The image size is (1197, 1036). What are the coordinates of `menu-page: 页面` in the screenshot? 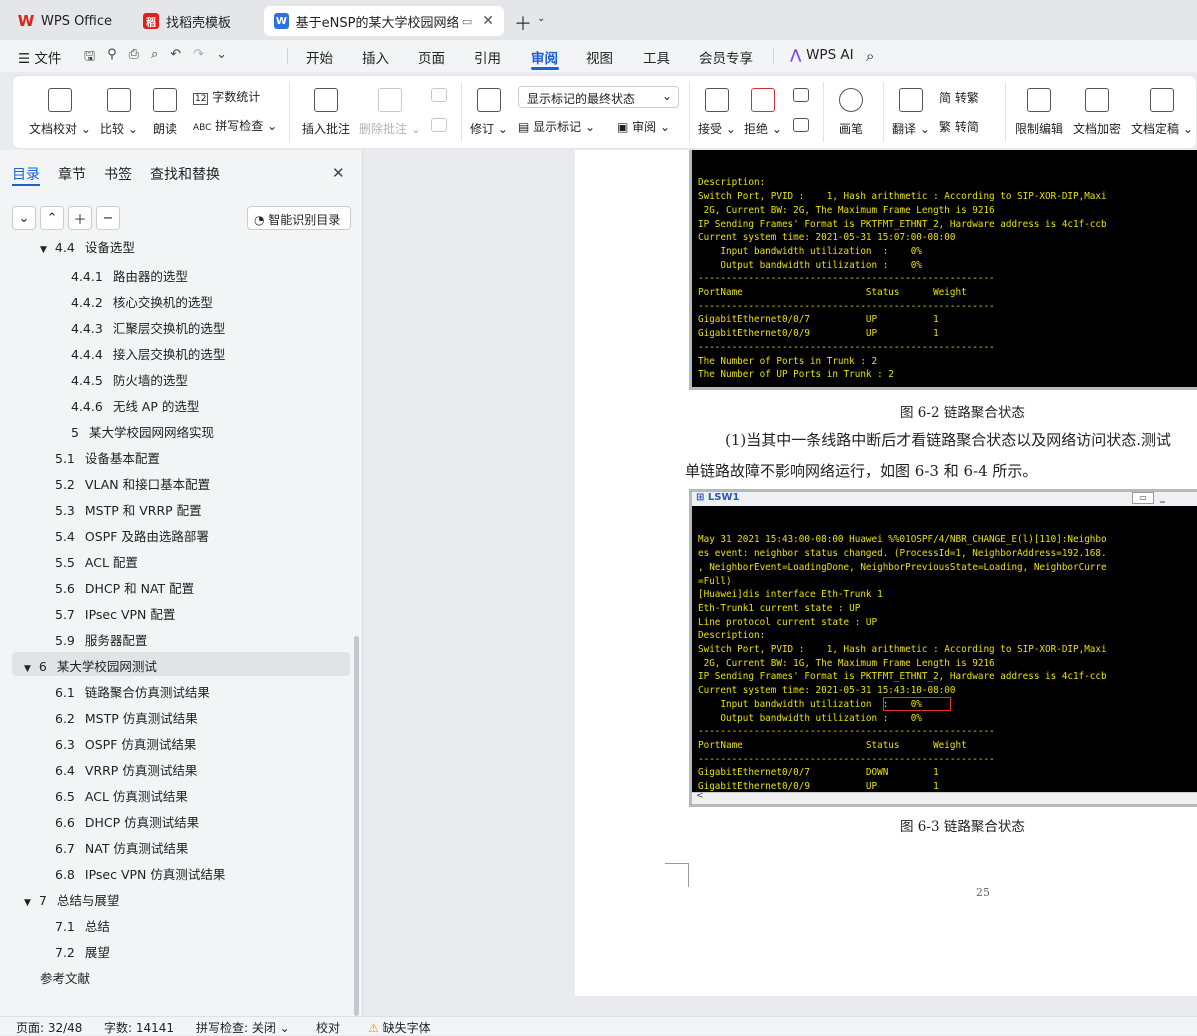 It's located at (431, 57).